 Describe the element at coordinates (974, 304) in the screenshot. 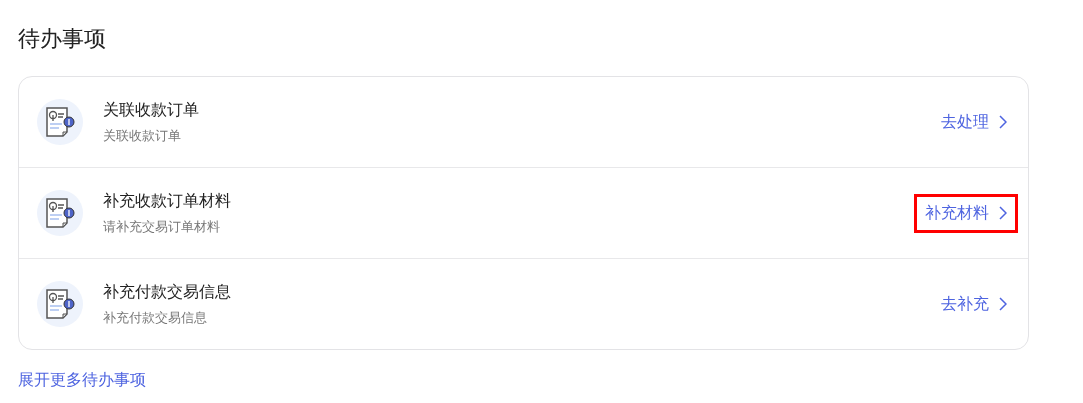

I see `action-link: 去补充` at that location.